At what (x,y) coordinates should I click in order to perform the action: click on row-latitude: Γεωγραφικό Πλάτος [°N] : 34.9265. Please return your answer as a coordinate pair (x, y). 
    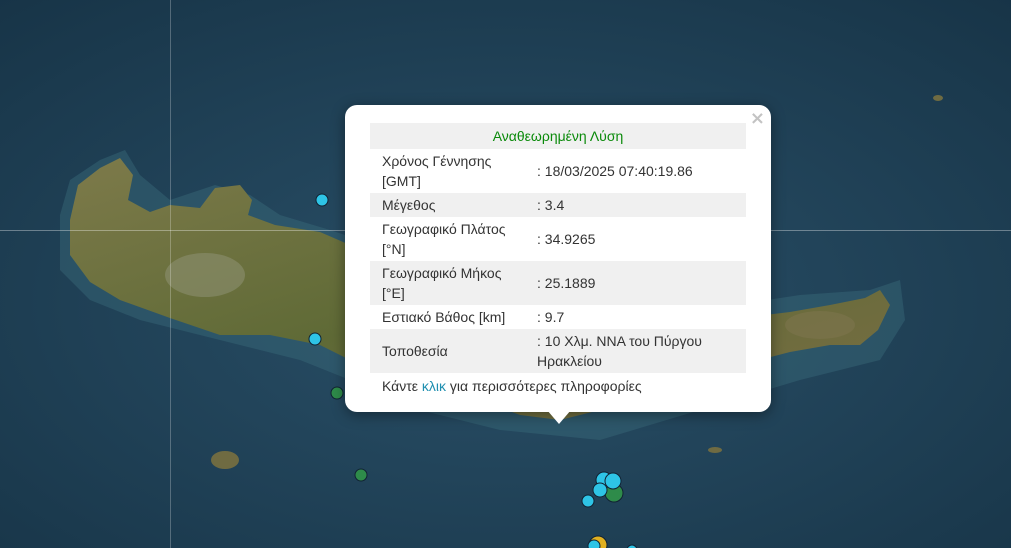
    Looking at the image, I should click on (558, 239).